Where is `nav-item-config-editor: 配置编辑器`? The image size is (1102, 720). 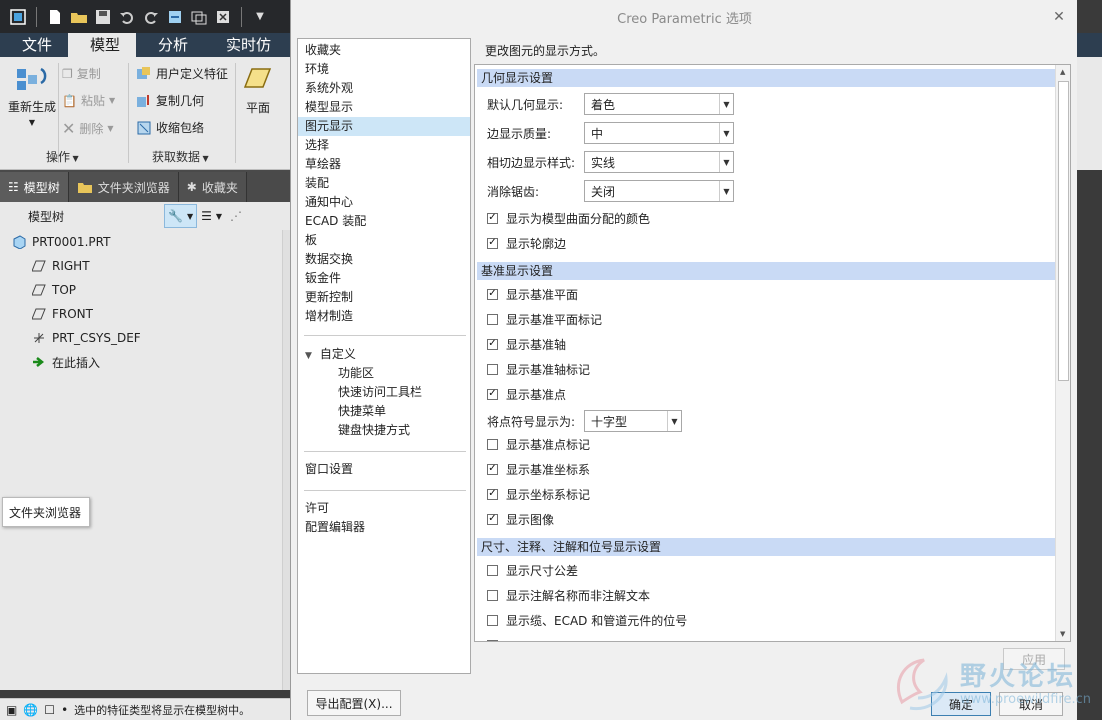
nav-item-config-editor: 配置编辑器 is located at coordinates (384, 527).